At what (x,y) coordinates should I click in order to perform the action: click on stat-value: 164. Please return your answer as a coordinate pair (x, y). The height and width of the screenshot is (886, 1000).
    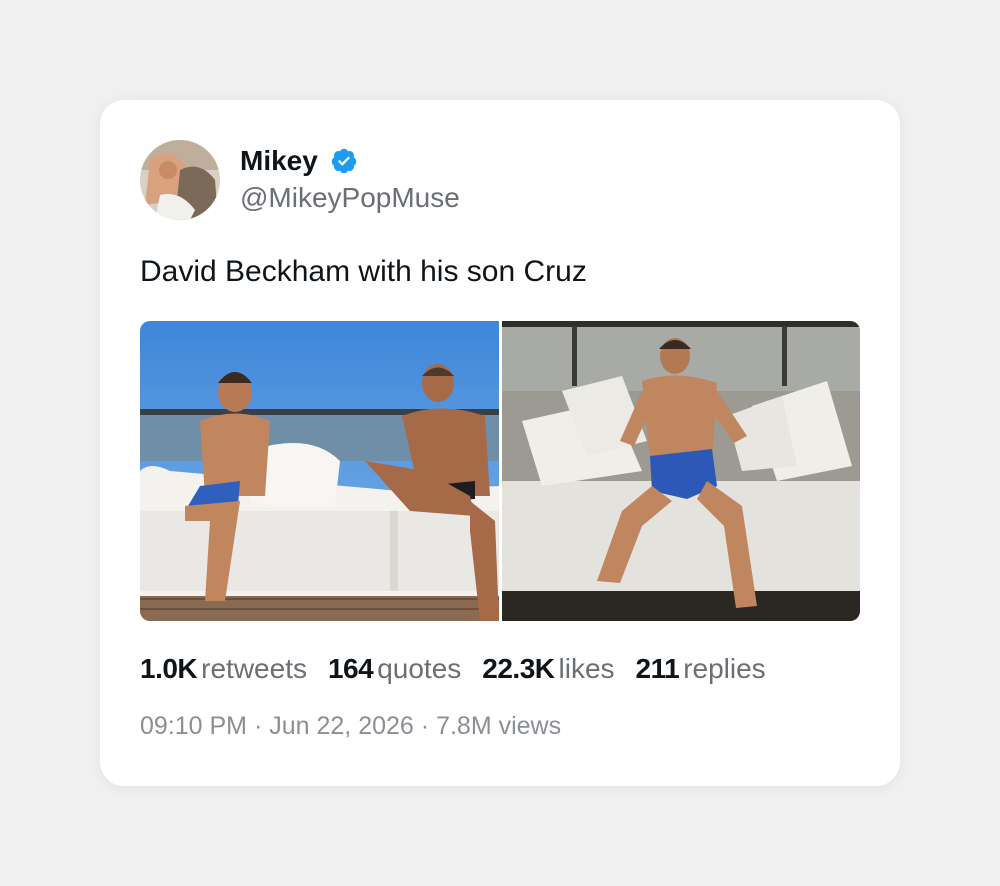
    Looking at the image, I should click on (350, 668).